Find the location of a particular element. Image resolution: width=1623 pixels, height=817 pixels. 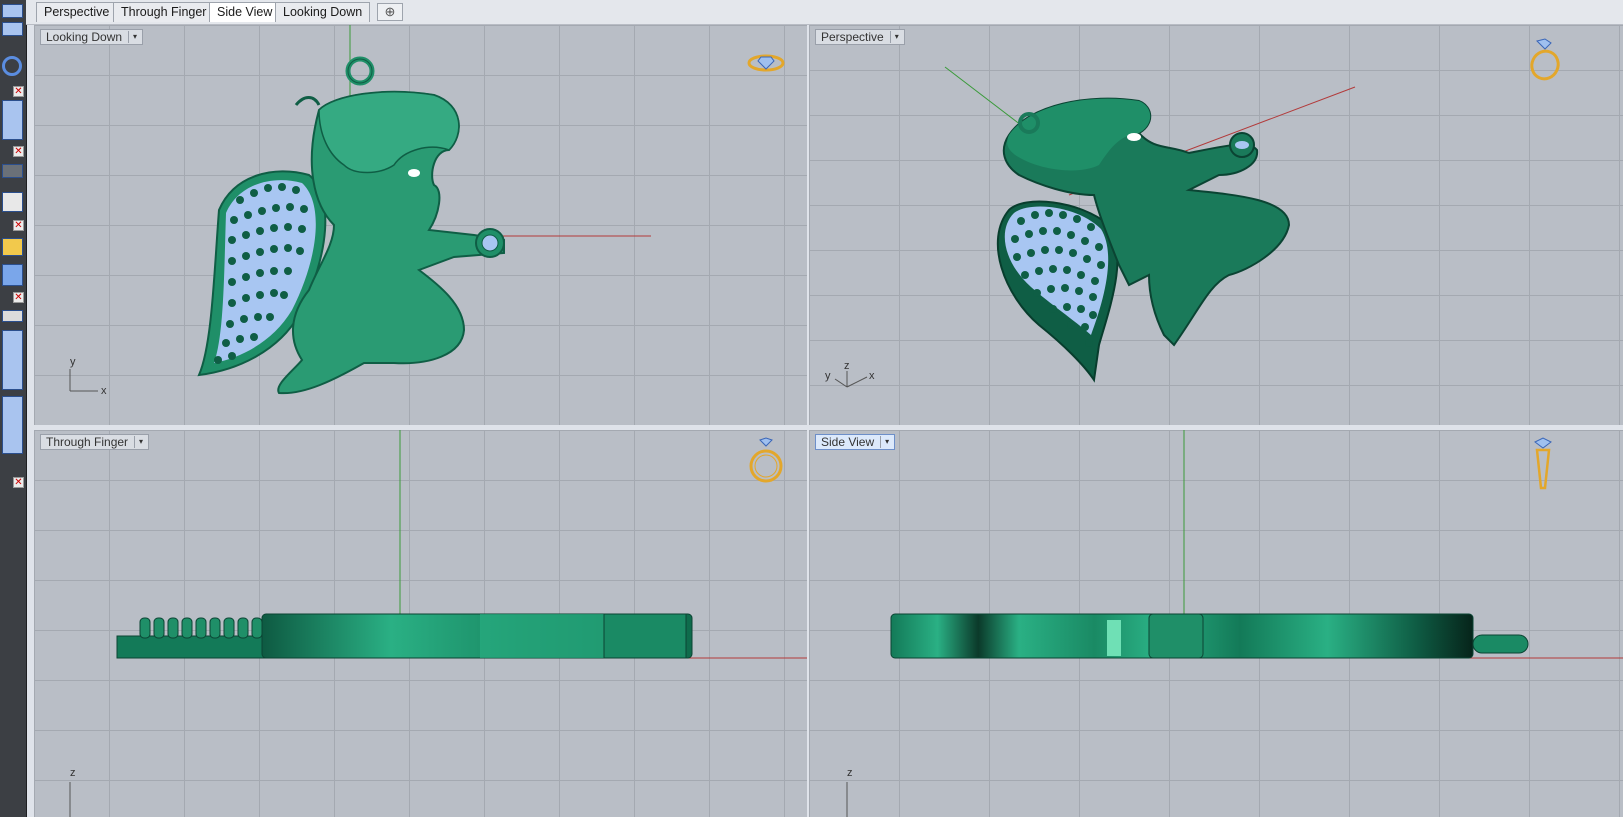

left-toolbar: ✕ ✕ ✕ ✕ ✕ is located at coordinates (13, 408).